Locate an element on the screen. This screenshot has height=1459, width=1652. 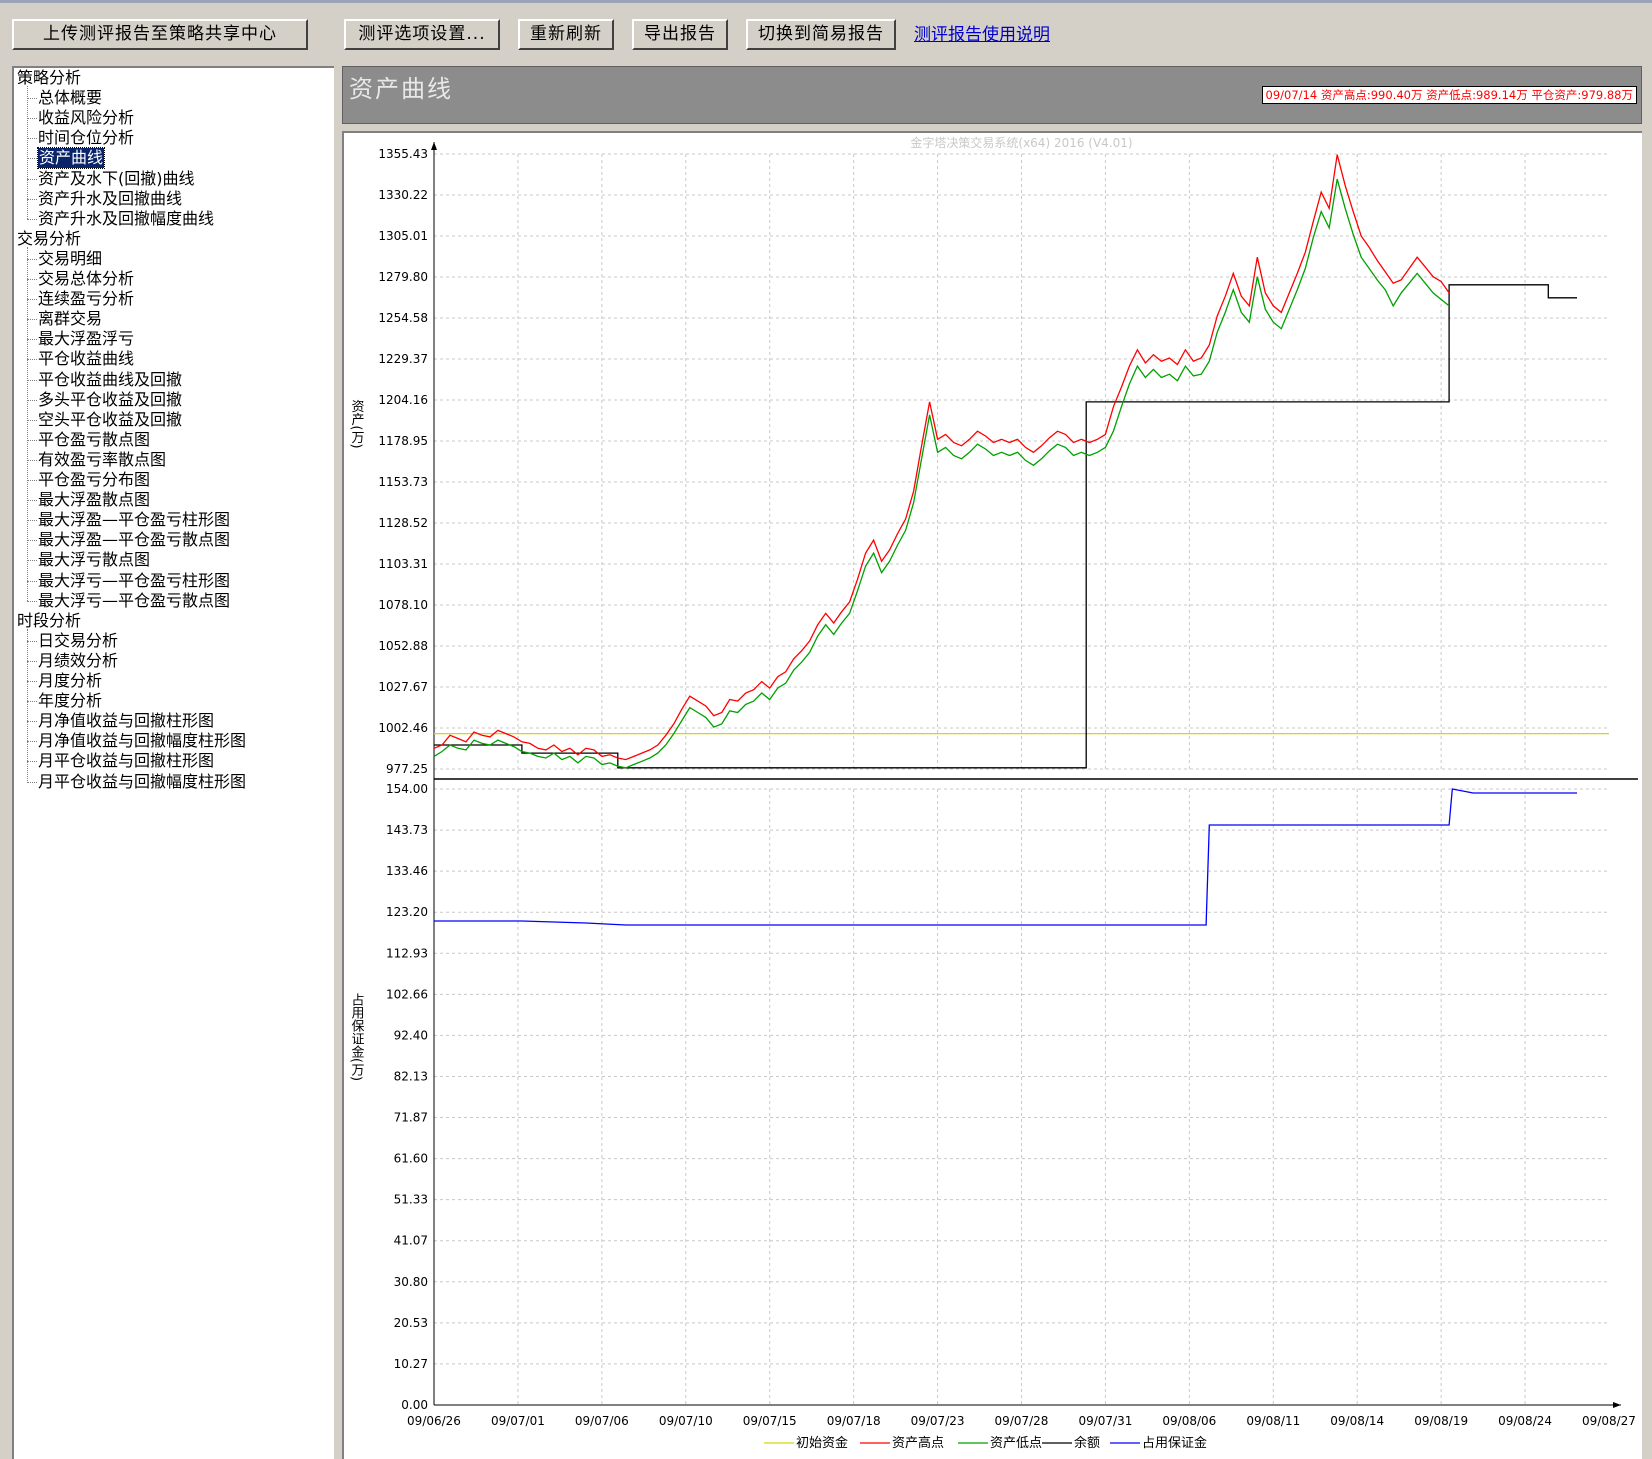
tree-item-0-1: 收益风险分析 is located at coordinates (86, 118).